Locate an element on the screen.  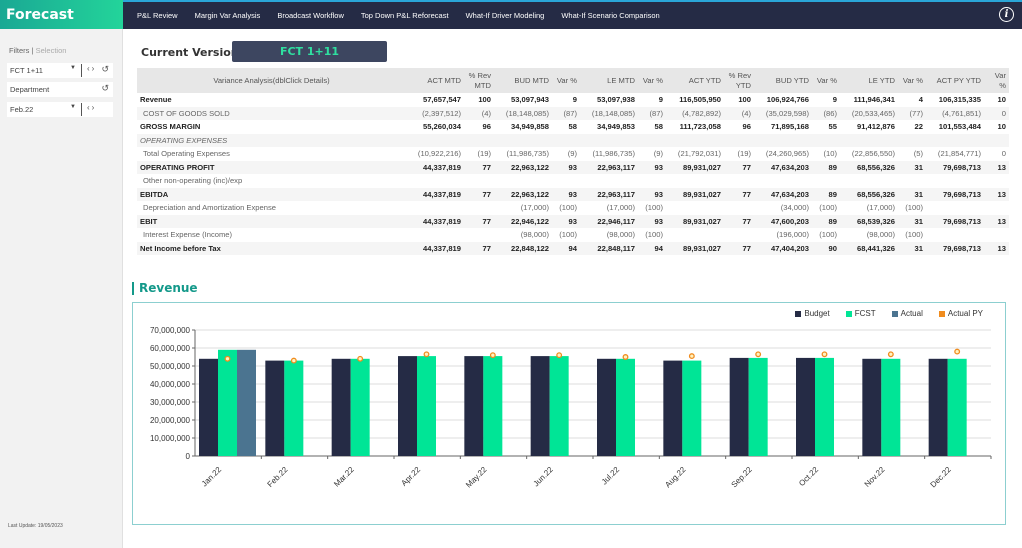
column-header: BUD YTD is located at coordinates (783, 80).